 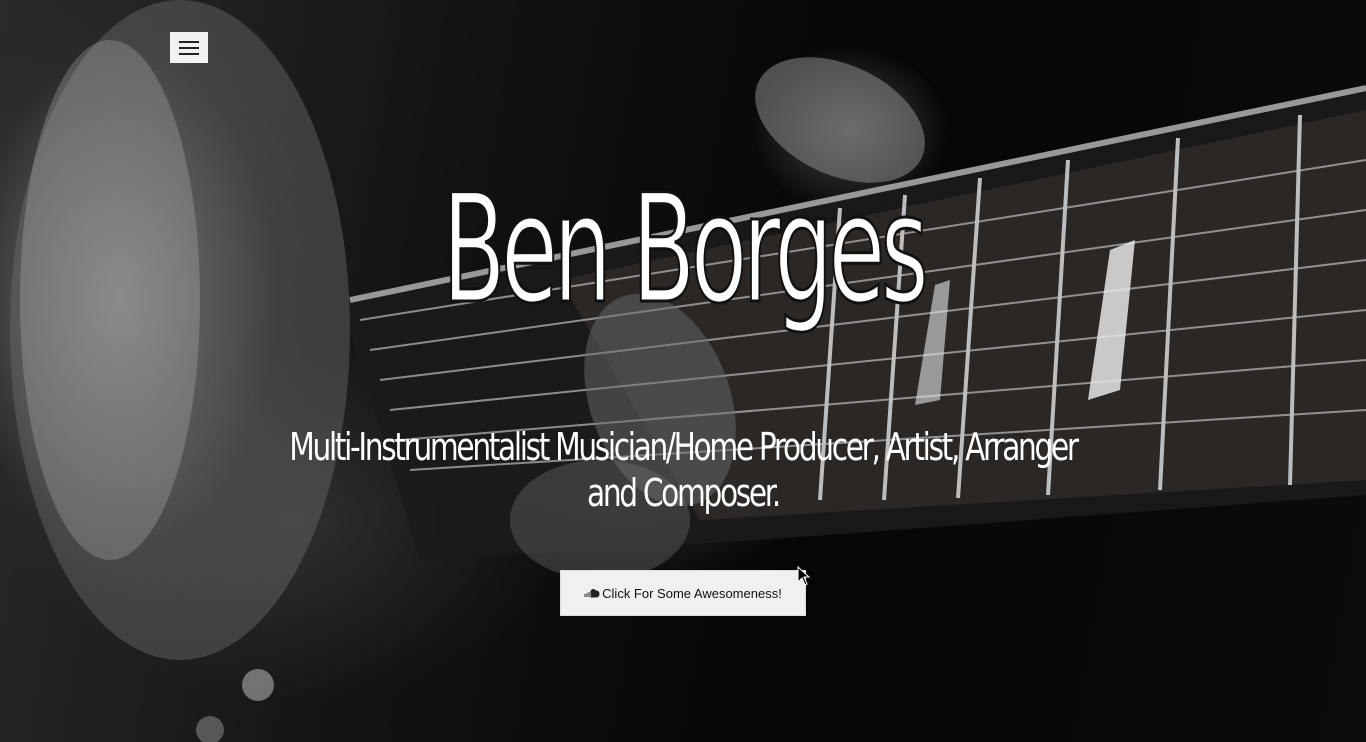 I want to click on site-title: Ben Borges, so click(x=685, y=250).